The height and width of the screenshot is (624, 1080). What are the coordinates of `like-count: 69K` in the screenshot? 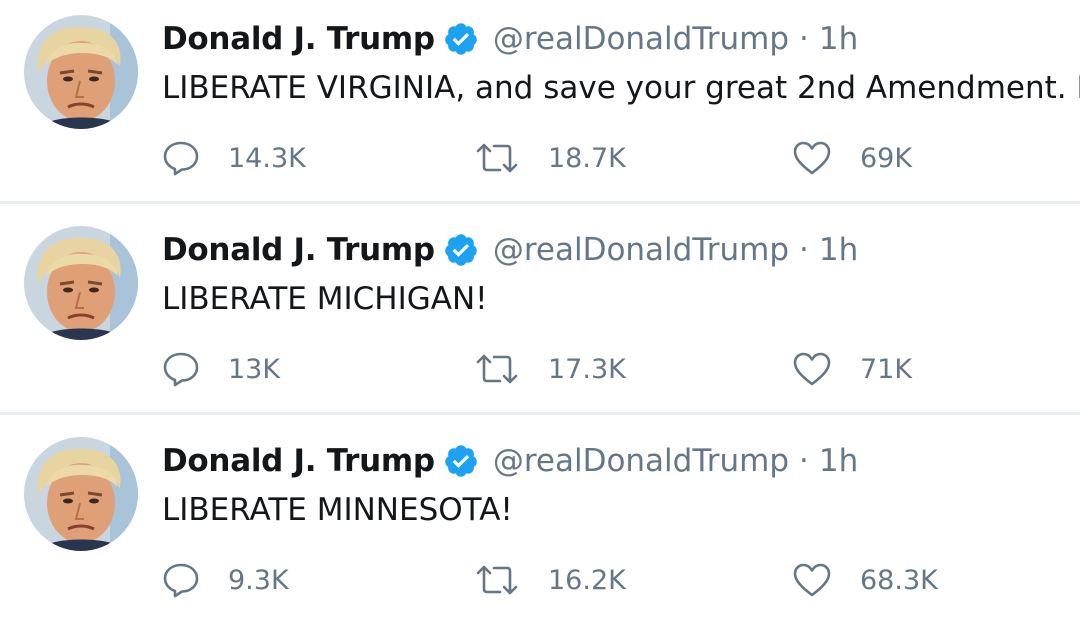 It's located at (886, 158).